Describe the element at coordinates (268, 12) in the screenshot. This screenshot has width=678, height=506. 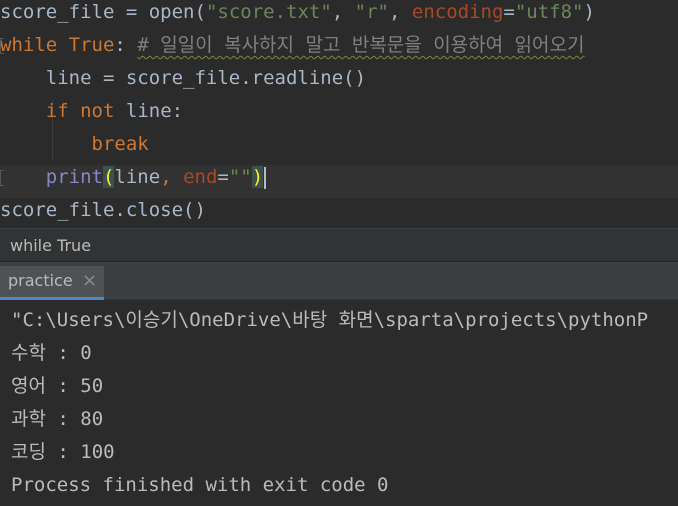
I see `code-token: "score.txt"` at that location.